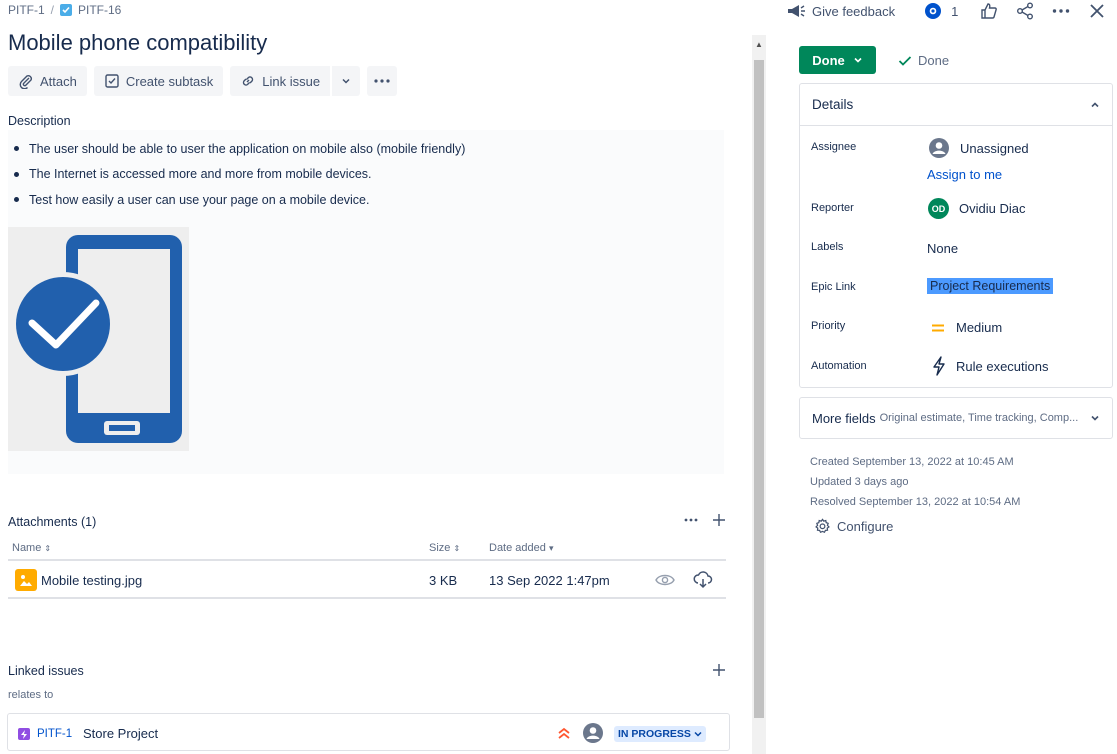  I want to click on mobile-check-illustration, so click(96, 339).